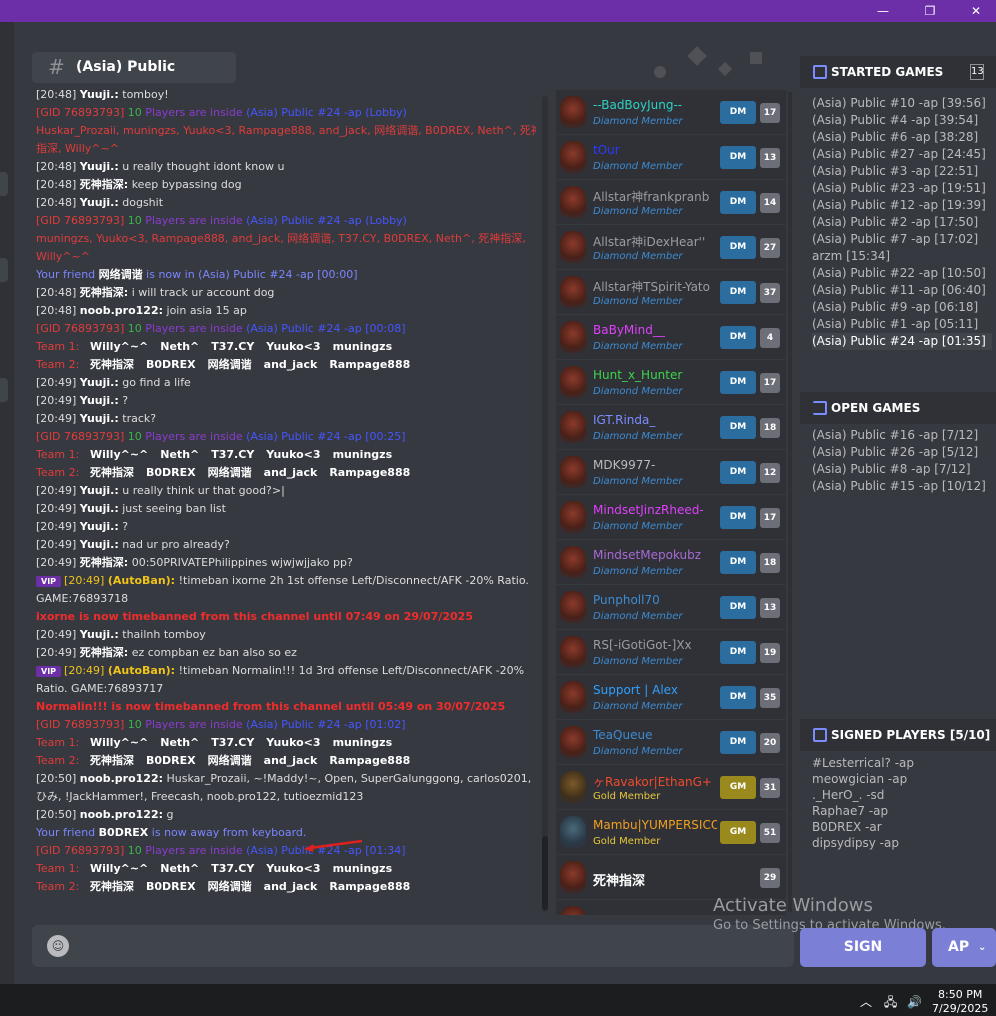  Describe the element at coordinates (863, 763) in the screenshot. I see `game-list-item: #Lesterrical? -ap` at that location.